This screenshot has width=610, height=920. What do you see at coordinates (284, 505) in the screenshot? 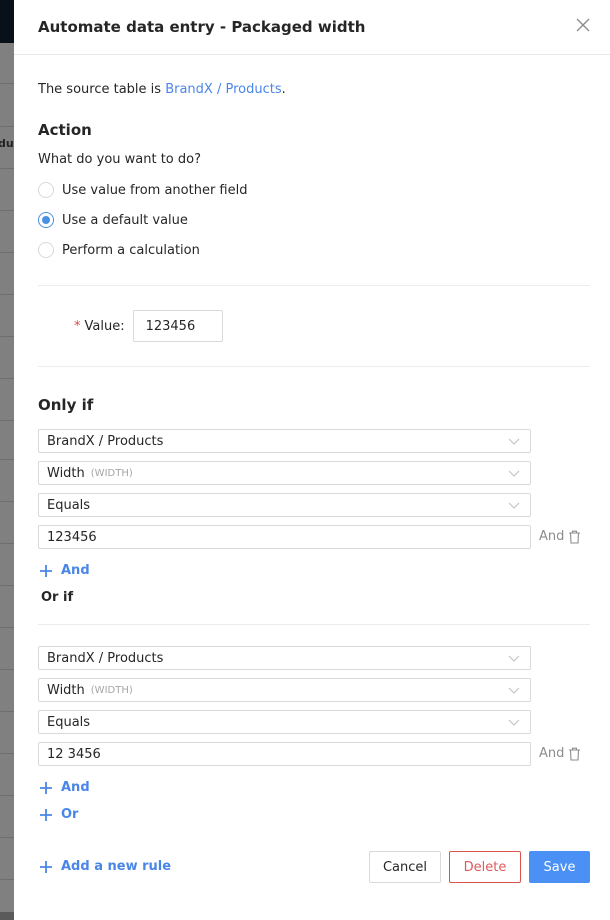
I see `condition-1-operator-select: Equals` at bounding box center [284, 505].